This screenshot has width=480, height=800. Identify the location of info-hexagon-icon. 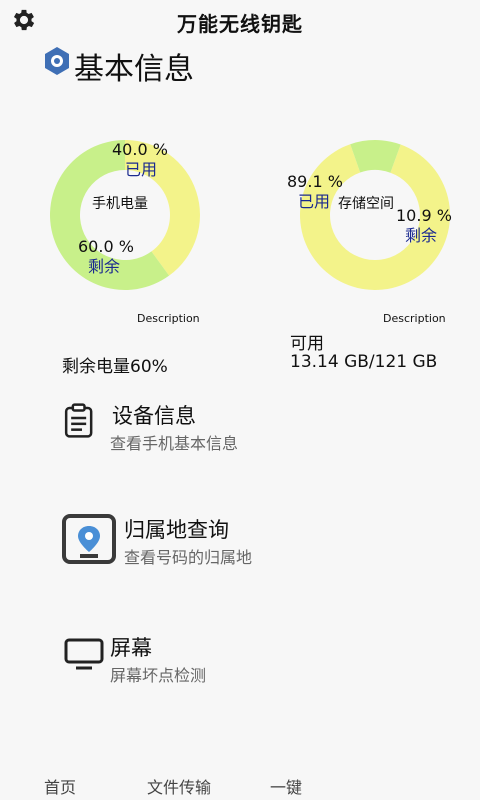
(57, 61).